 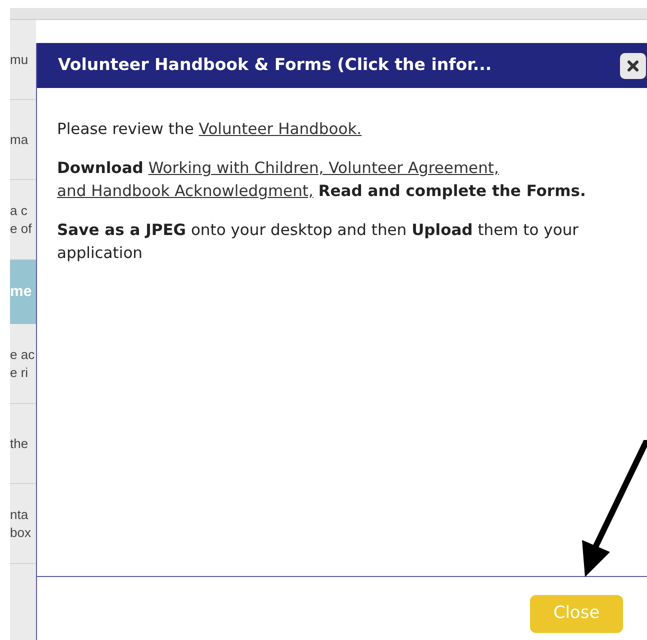 I want to click on background-text: e ac, so click(x=23, y=355).